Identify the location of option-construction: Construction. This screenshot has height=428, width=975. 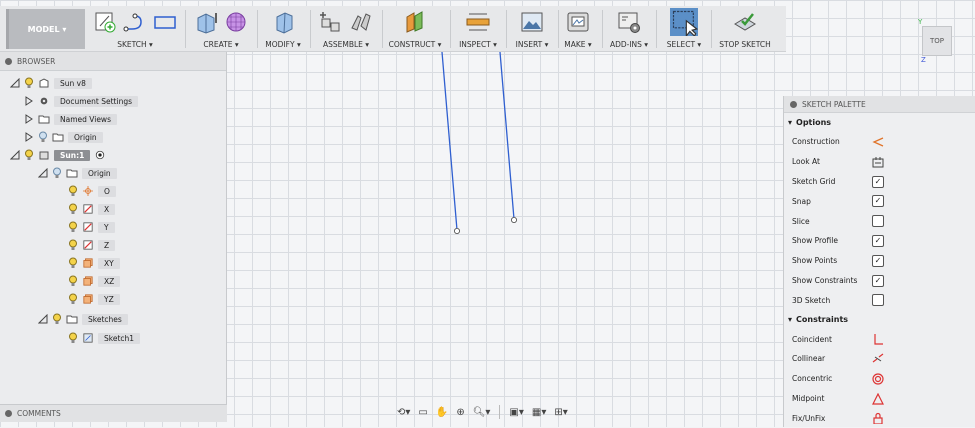
(879, 142).